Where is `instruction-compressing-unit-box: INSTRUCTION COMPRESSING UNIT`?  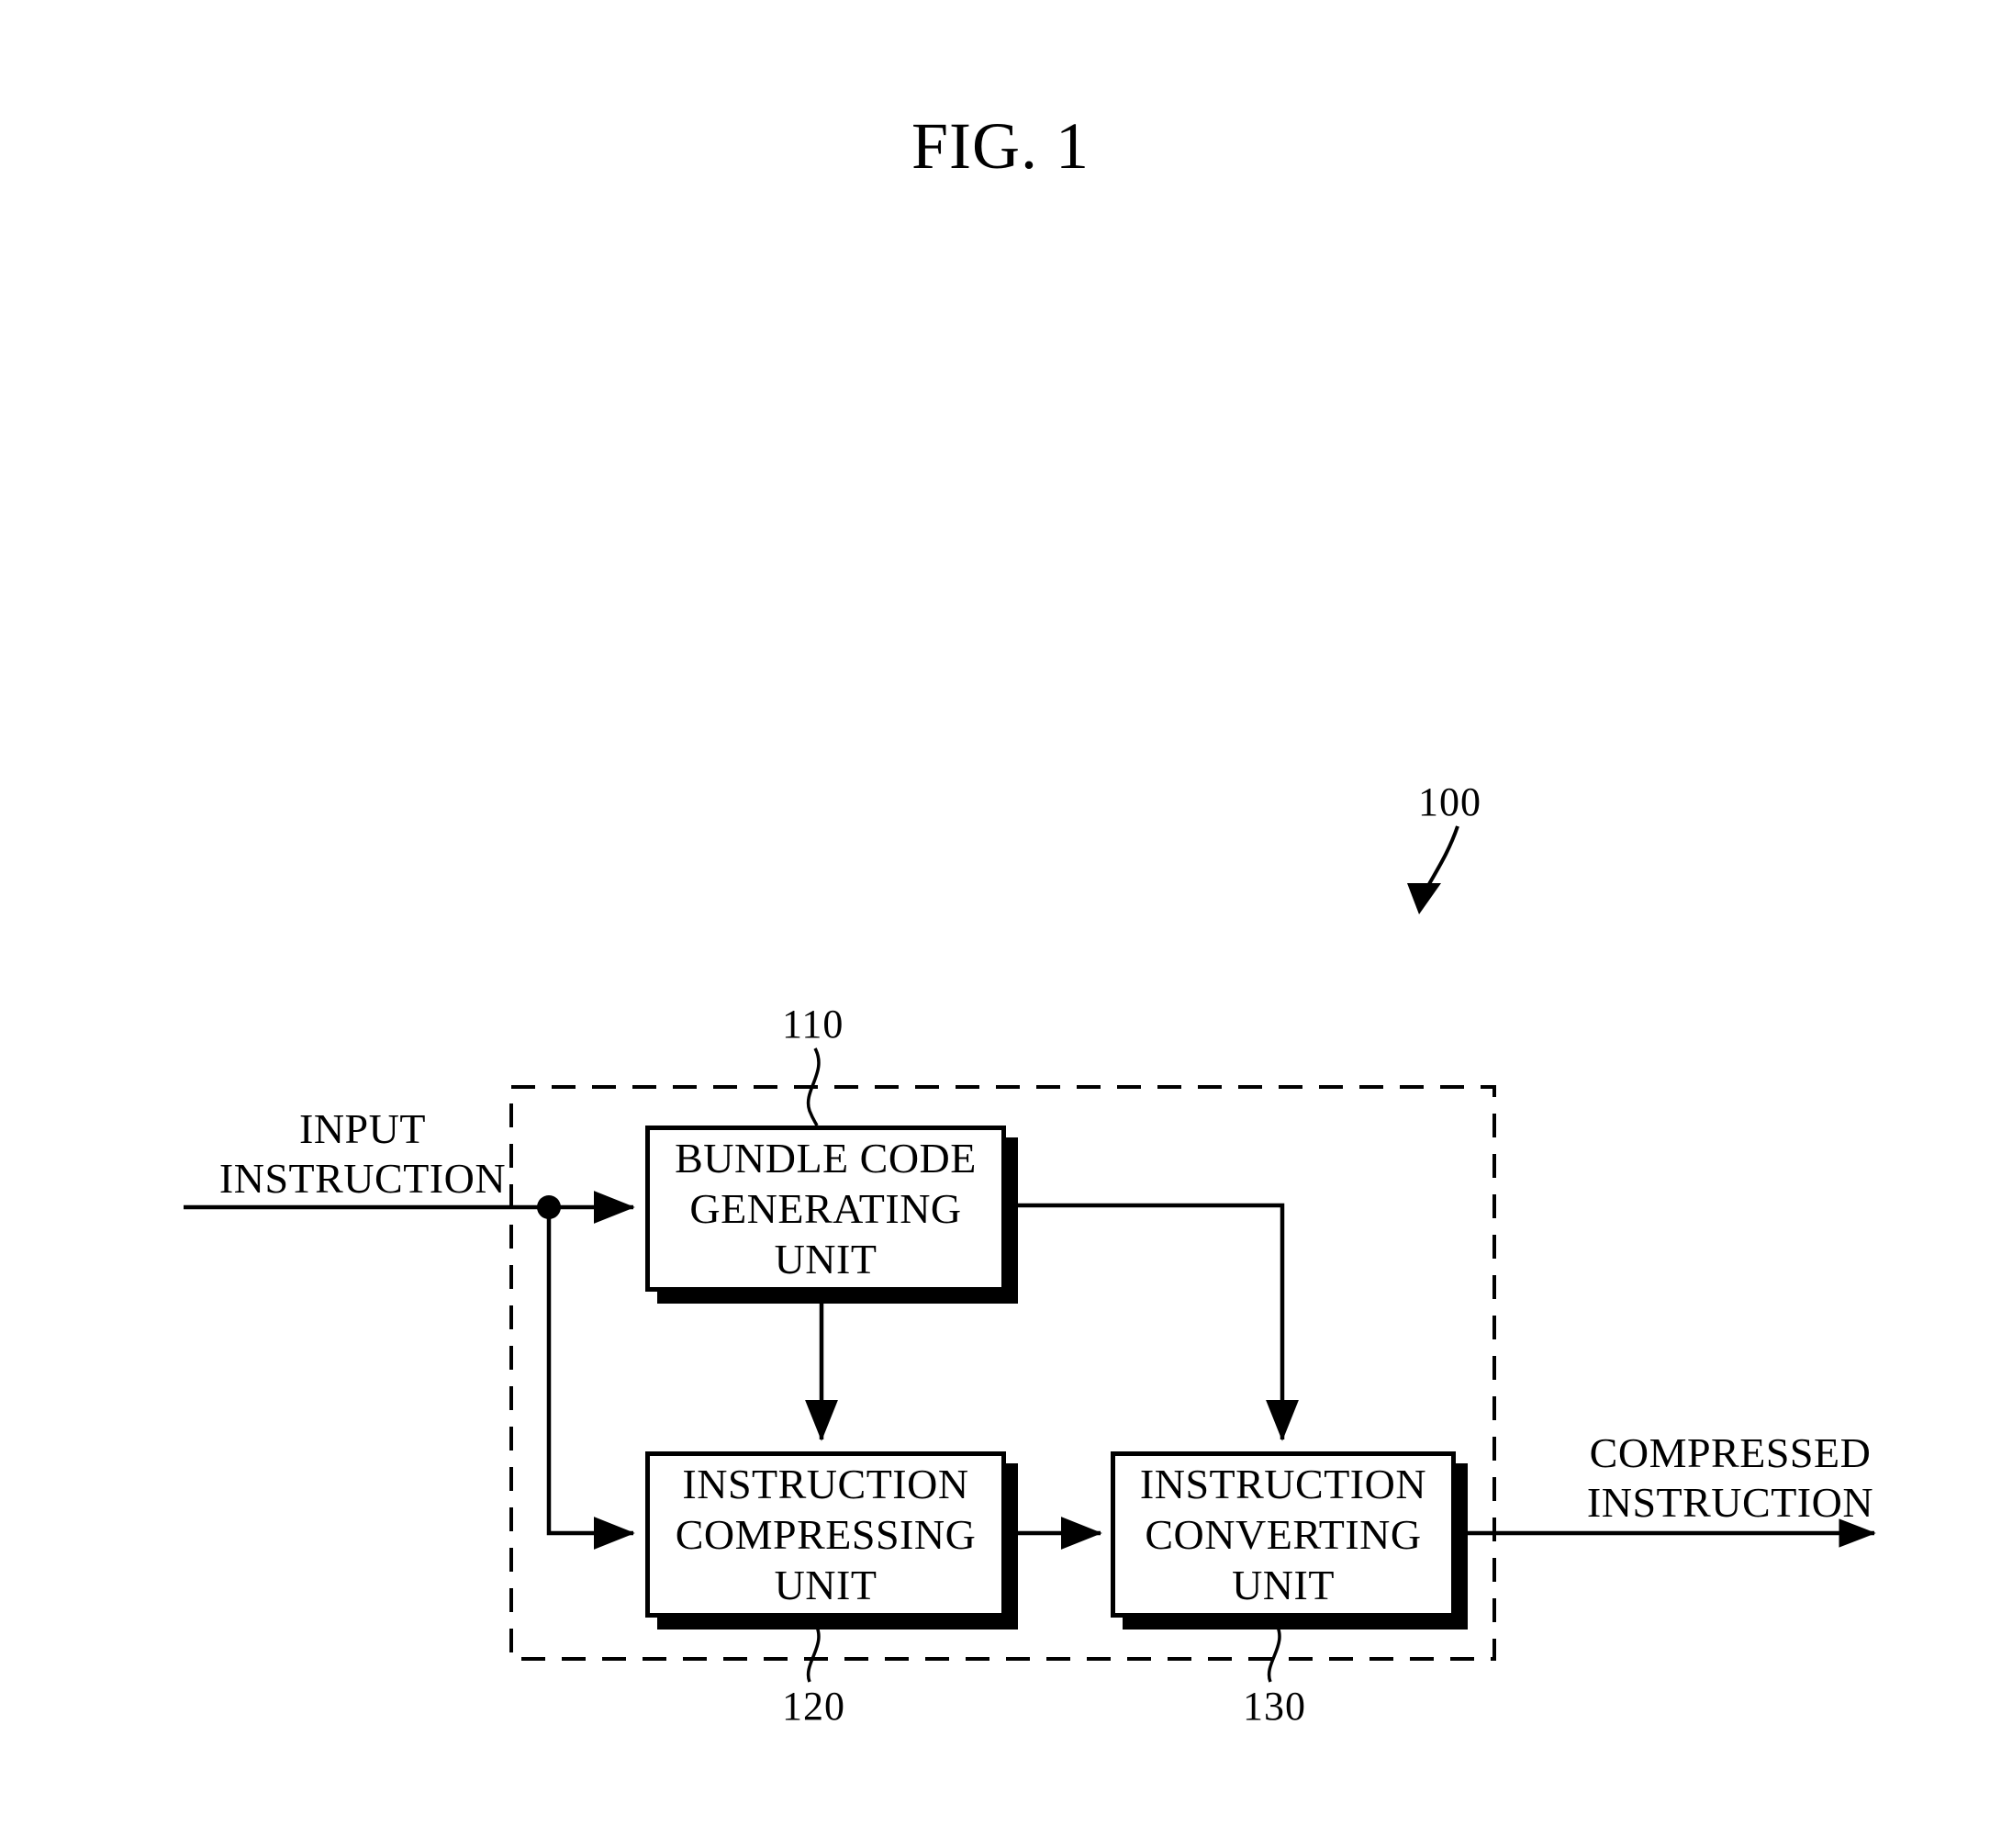 instruction-compressing-unit-box: INSTRUCTION COMPRESSING UNIT is located at coordinates (825, 1534).